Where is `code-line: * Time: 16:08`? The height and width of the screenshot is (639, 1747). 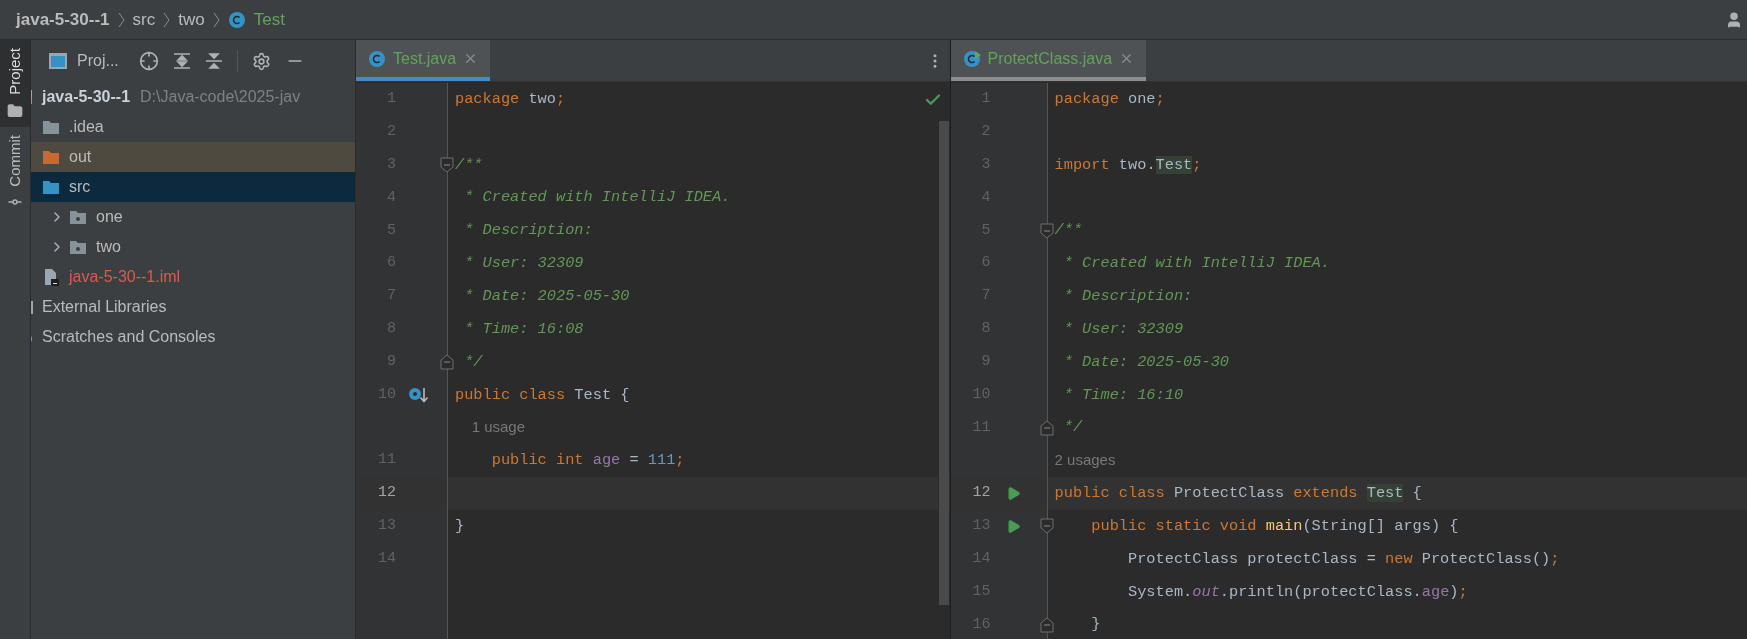 code-line: * Time: 16:08 is located at coordinates (523, 328).